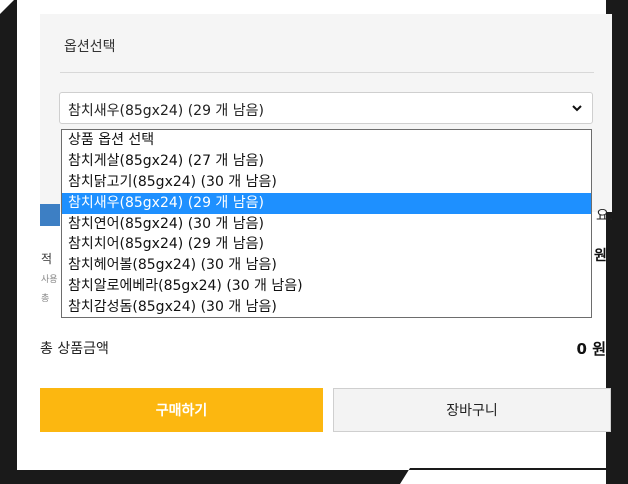 The height and width of the screenshot is (484, 628). What do you see at coordinates (326, 265) in the screenshot?
I see `dropdown-option: 참치헤어볼(85gx24) (30 개 남음)` at bounding box center [326, 265].